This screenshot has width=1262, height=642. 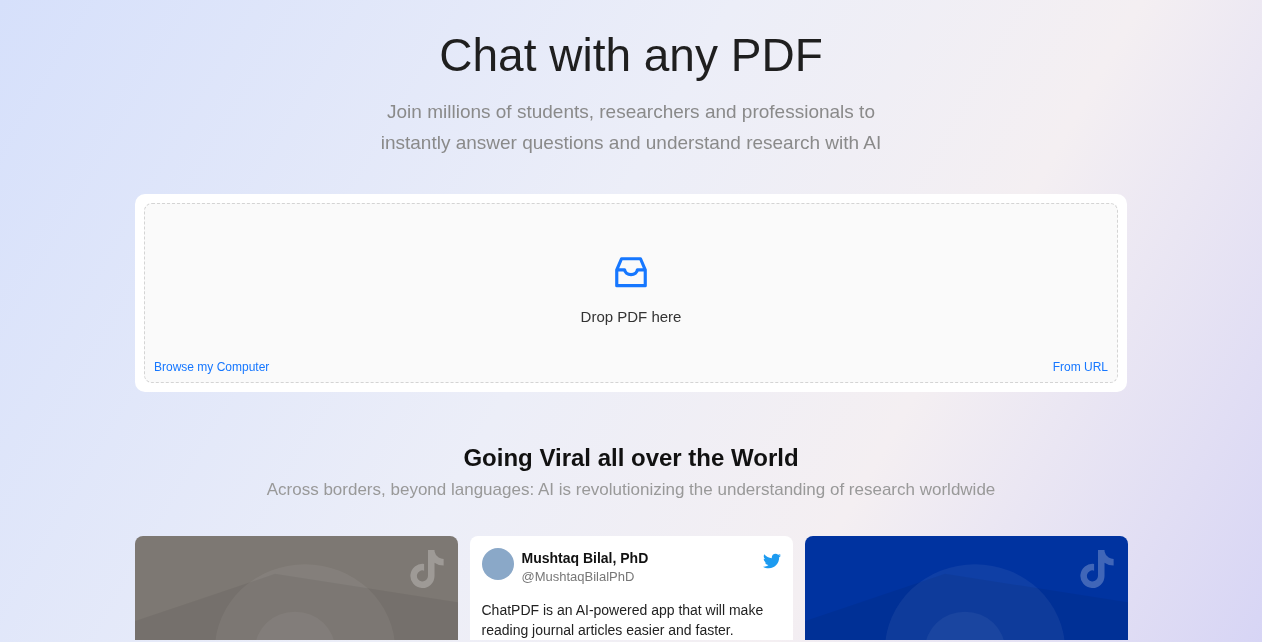 What do you see at coordinates (497, 564) in the screenshot?
I see `avatar` at bounding box center [497, 564].